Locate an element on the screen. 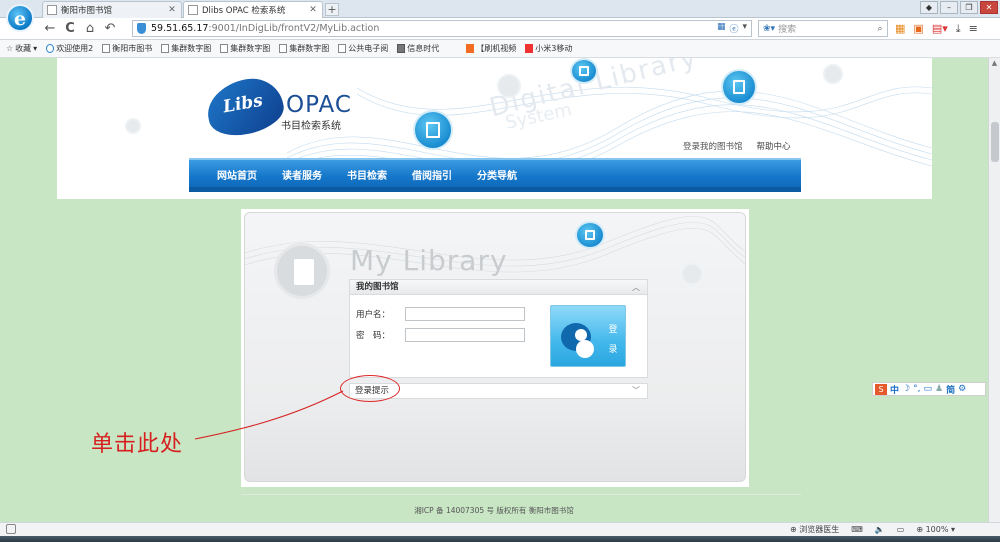 This screenshot has width=1000, height=542. expand-icon: ﹀ is located at coordinates (636, 391).